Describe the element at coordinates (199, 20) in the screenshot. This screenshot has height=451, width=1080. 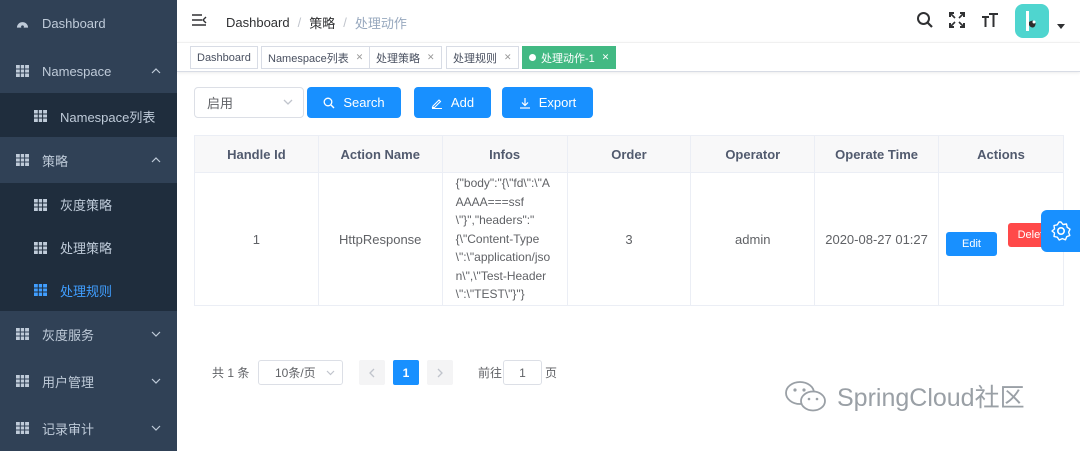
I see `hamburger-icon` at that location.